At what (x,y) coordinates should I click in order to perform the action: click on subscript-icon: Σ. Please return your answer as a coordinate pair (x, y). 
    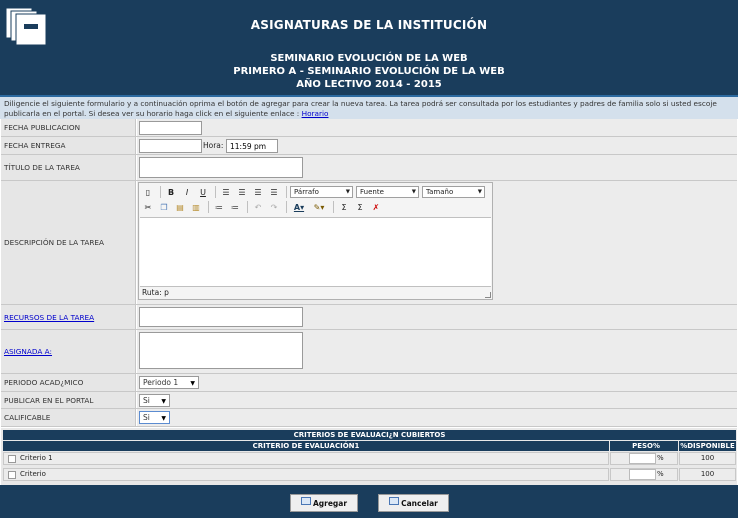
    Looking at the image, I should click on (344, 207).